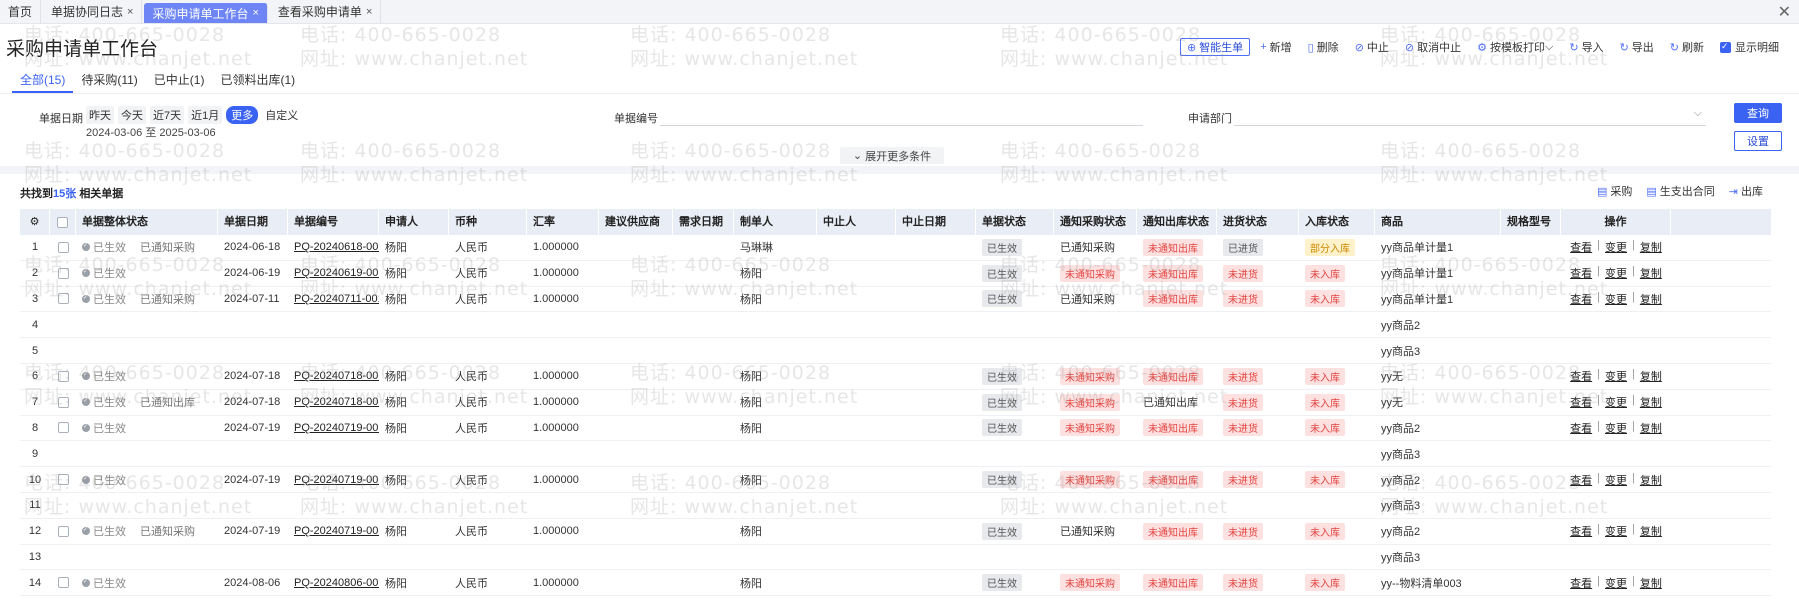  What do you see at coordinates (936, 222) in the screenshot?
I see `column-header-12: 中止日期` at bounding box center [936, 222].